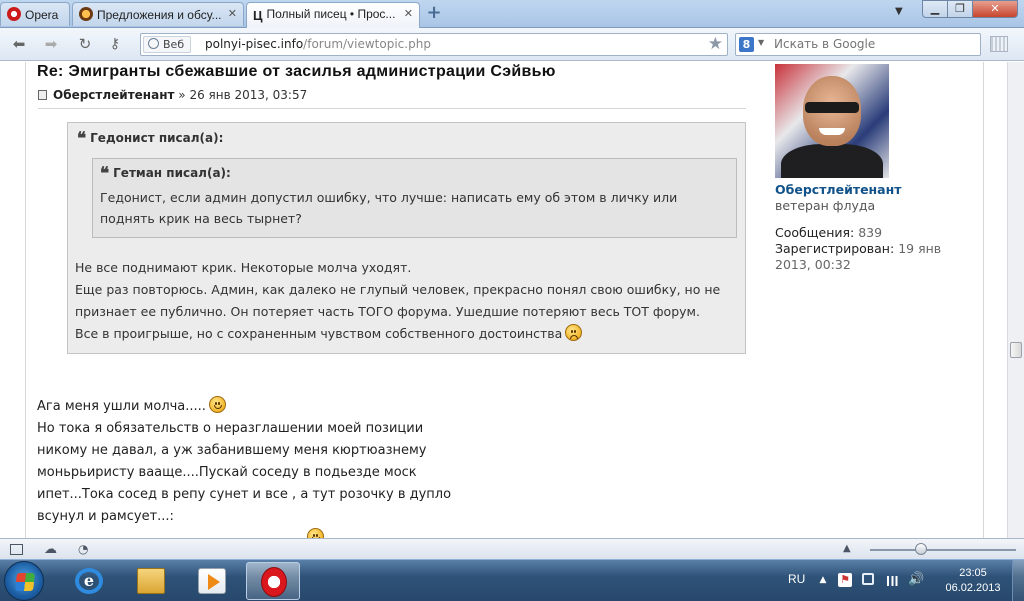  Describe the element at coordinates (50, 549) in the screenshot. I see `opera-unite-cloud-icon: ☁` at that location.